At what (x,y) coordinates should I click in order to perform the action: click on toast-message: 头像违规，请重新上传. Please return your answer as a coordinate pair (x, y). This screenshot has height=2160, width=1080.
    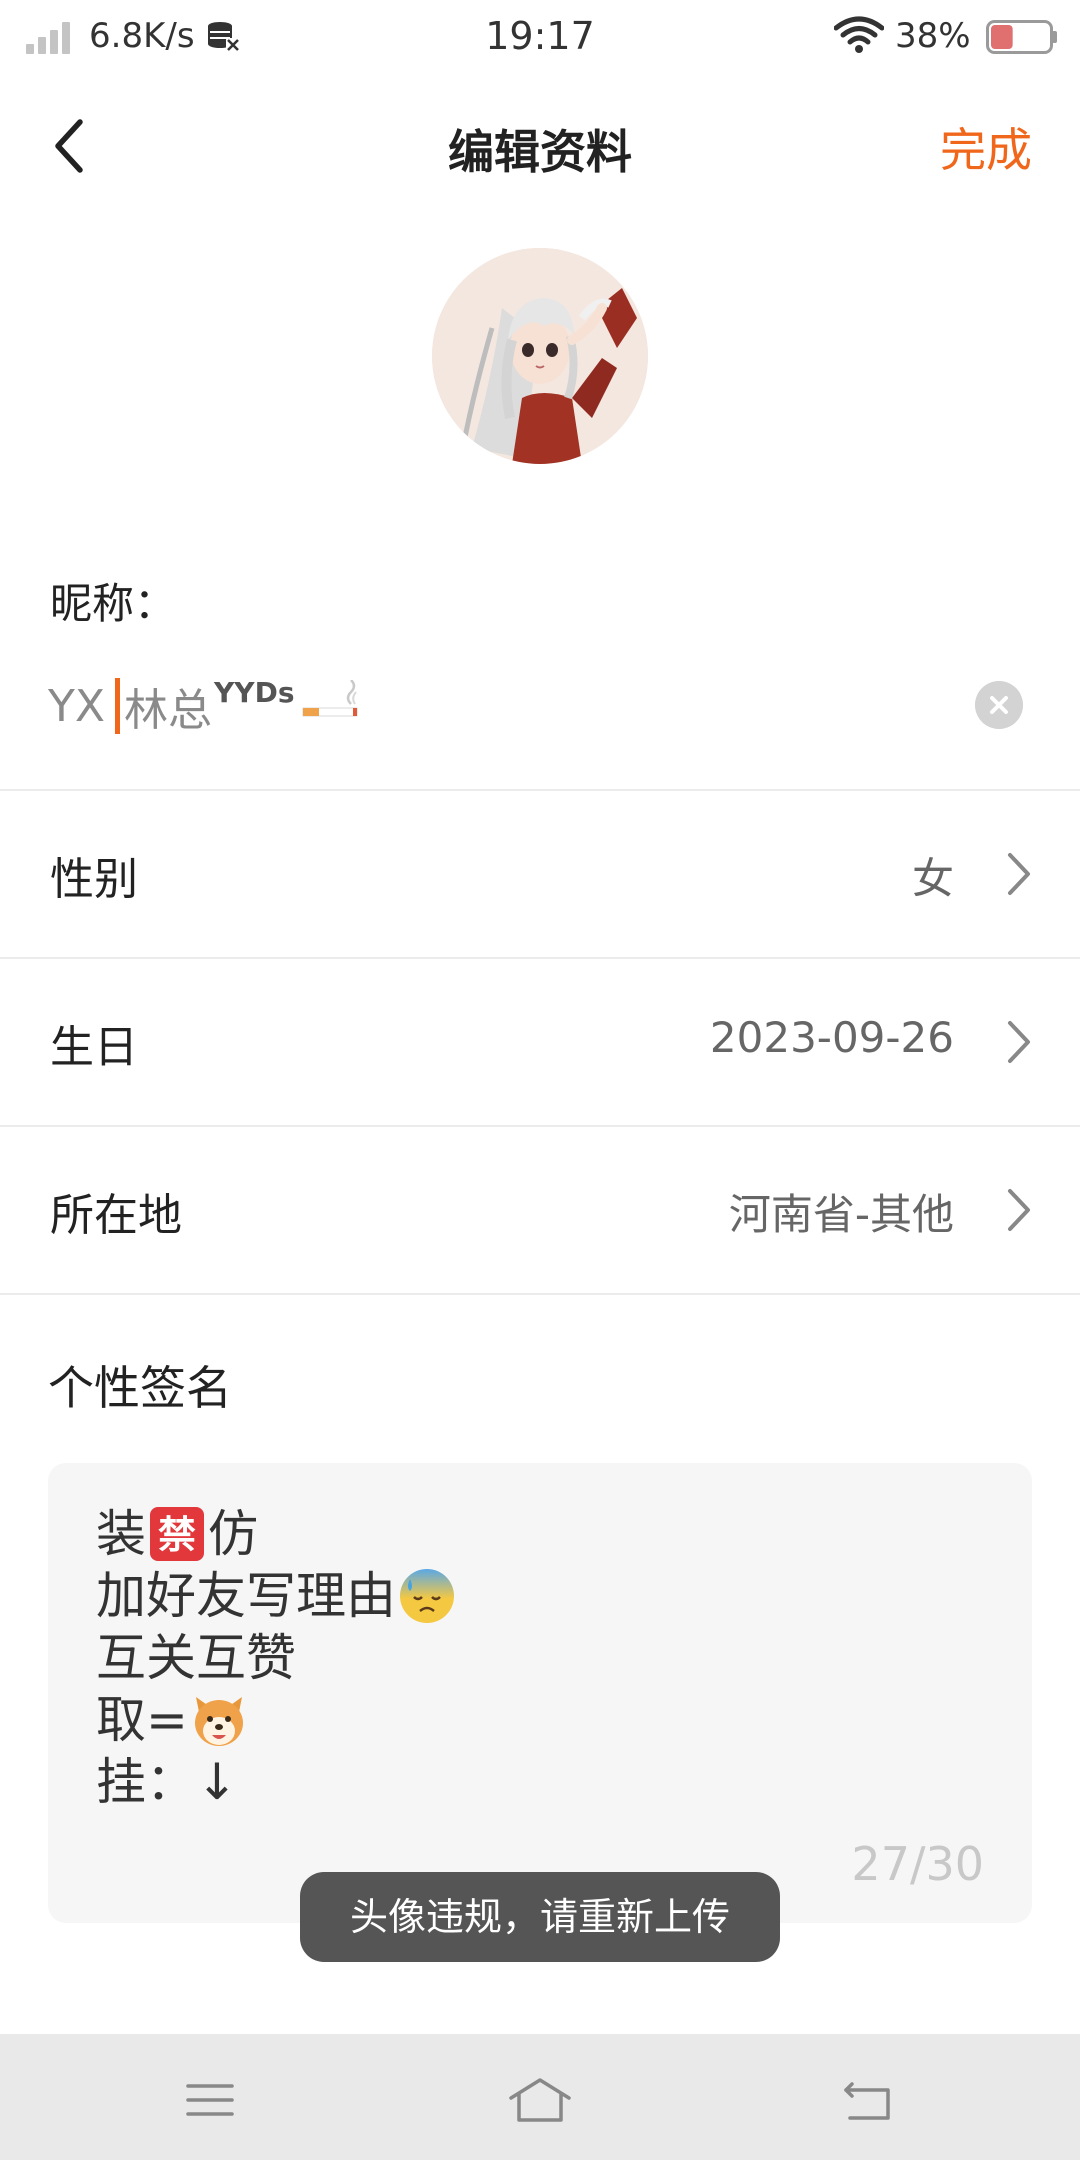
    Looking at the image, I should click on (540, 1917).